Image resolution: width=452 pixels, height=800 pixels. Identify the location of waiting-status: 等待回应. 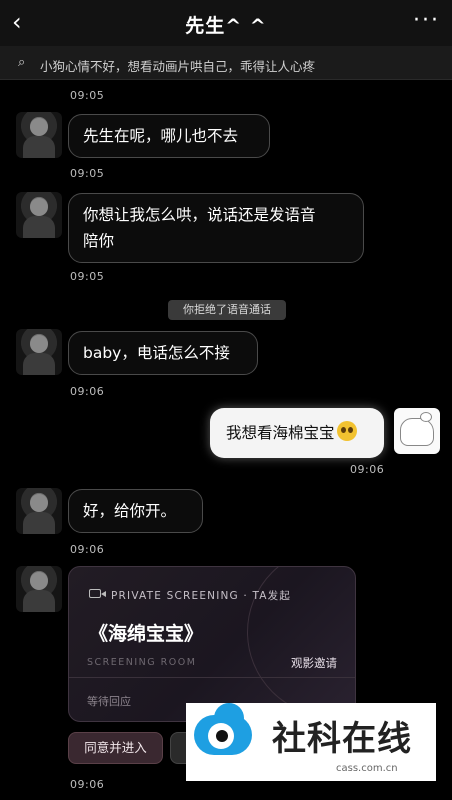
(109, 701).